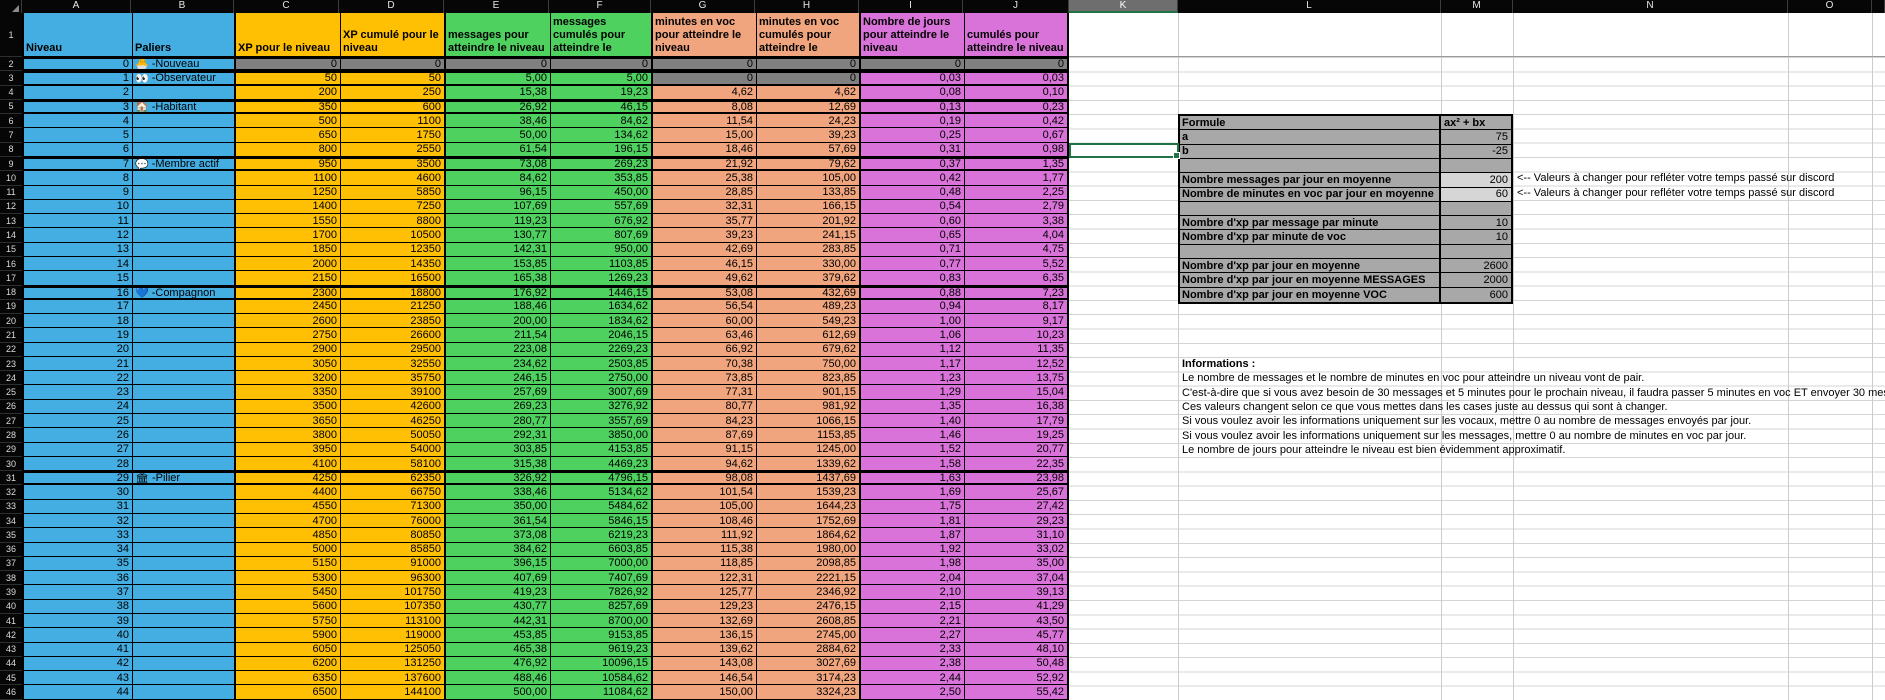 This screenshot has height=700, width=1885. What do you see at coordinates (705, 606) in the screenshot?
I see `cell-G40: 129,23` at bounding box center [705, 606].